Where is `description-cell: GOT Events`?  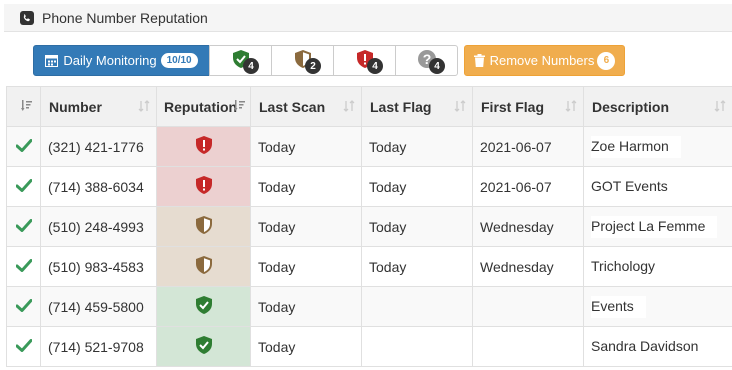 description-cell: GOT Events is located at coordinates (657, 186).